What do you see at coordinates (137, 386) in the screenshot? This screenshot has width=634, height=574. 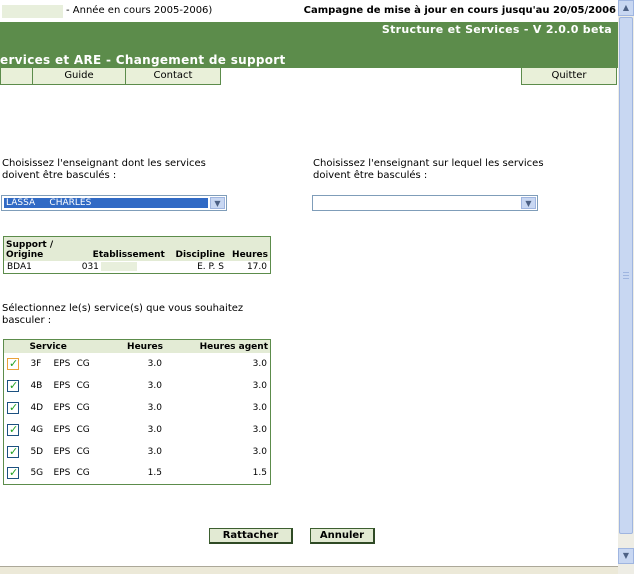 I see `table-row: 4B EPS CG 3.0 3.0` at bounding box center [137, 386].